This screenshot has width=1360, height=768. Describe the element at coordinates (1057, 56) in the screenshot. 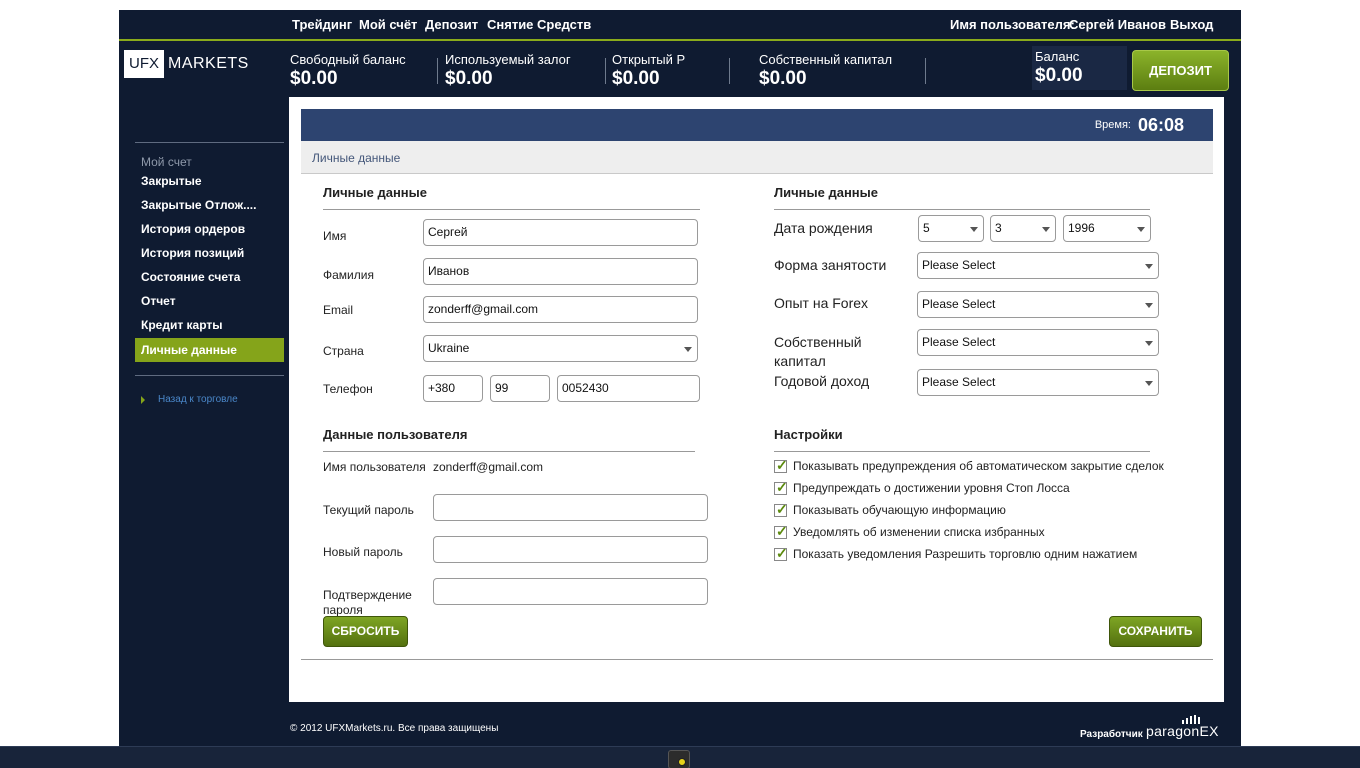

I see `balance-label: Баланс` at that location.